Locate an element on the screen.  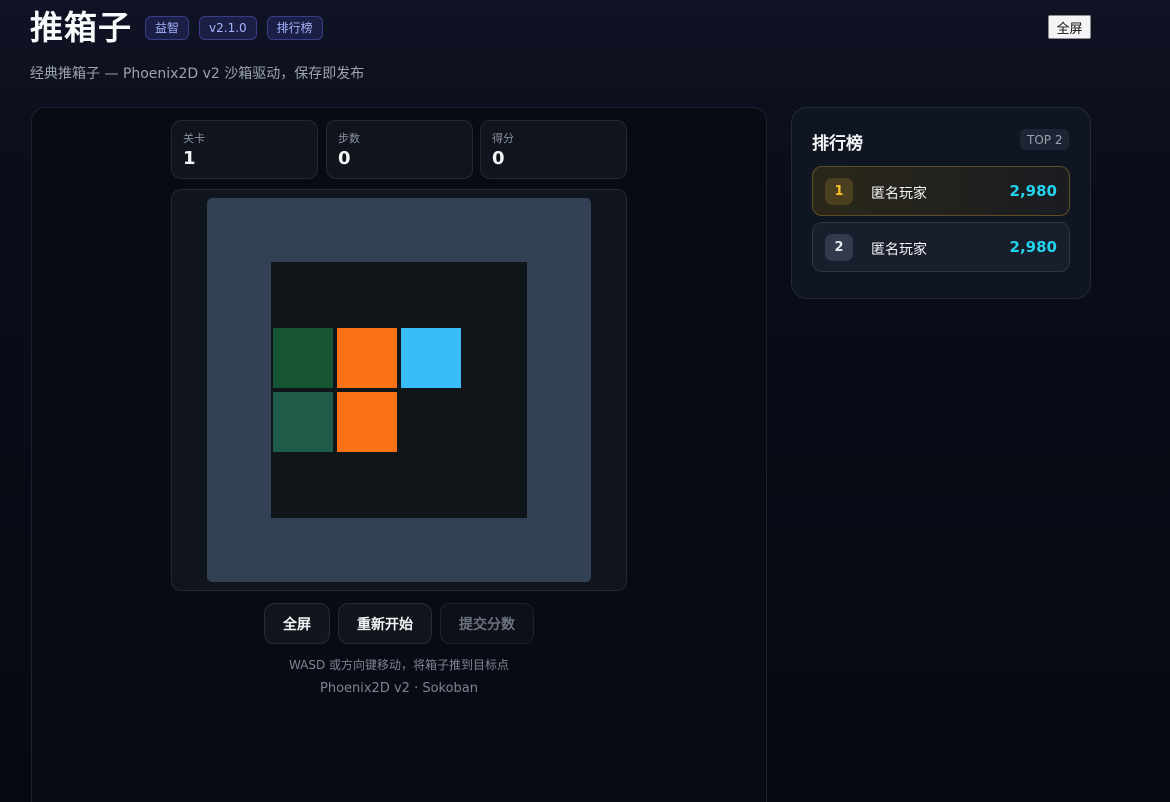
submit-score-button: 提交分数 is located at coordinates (487, 623).